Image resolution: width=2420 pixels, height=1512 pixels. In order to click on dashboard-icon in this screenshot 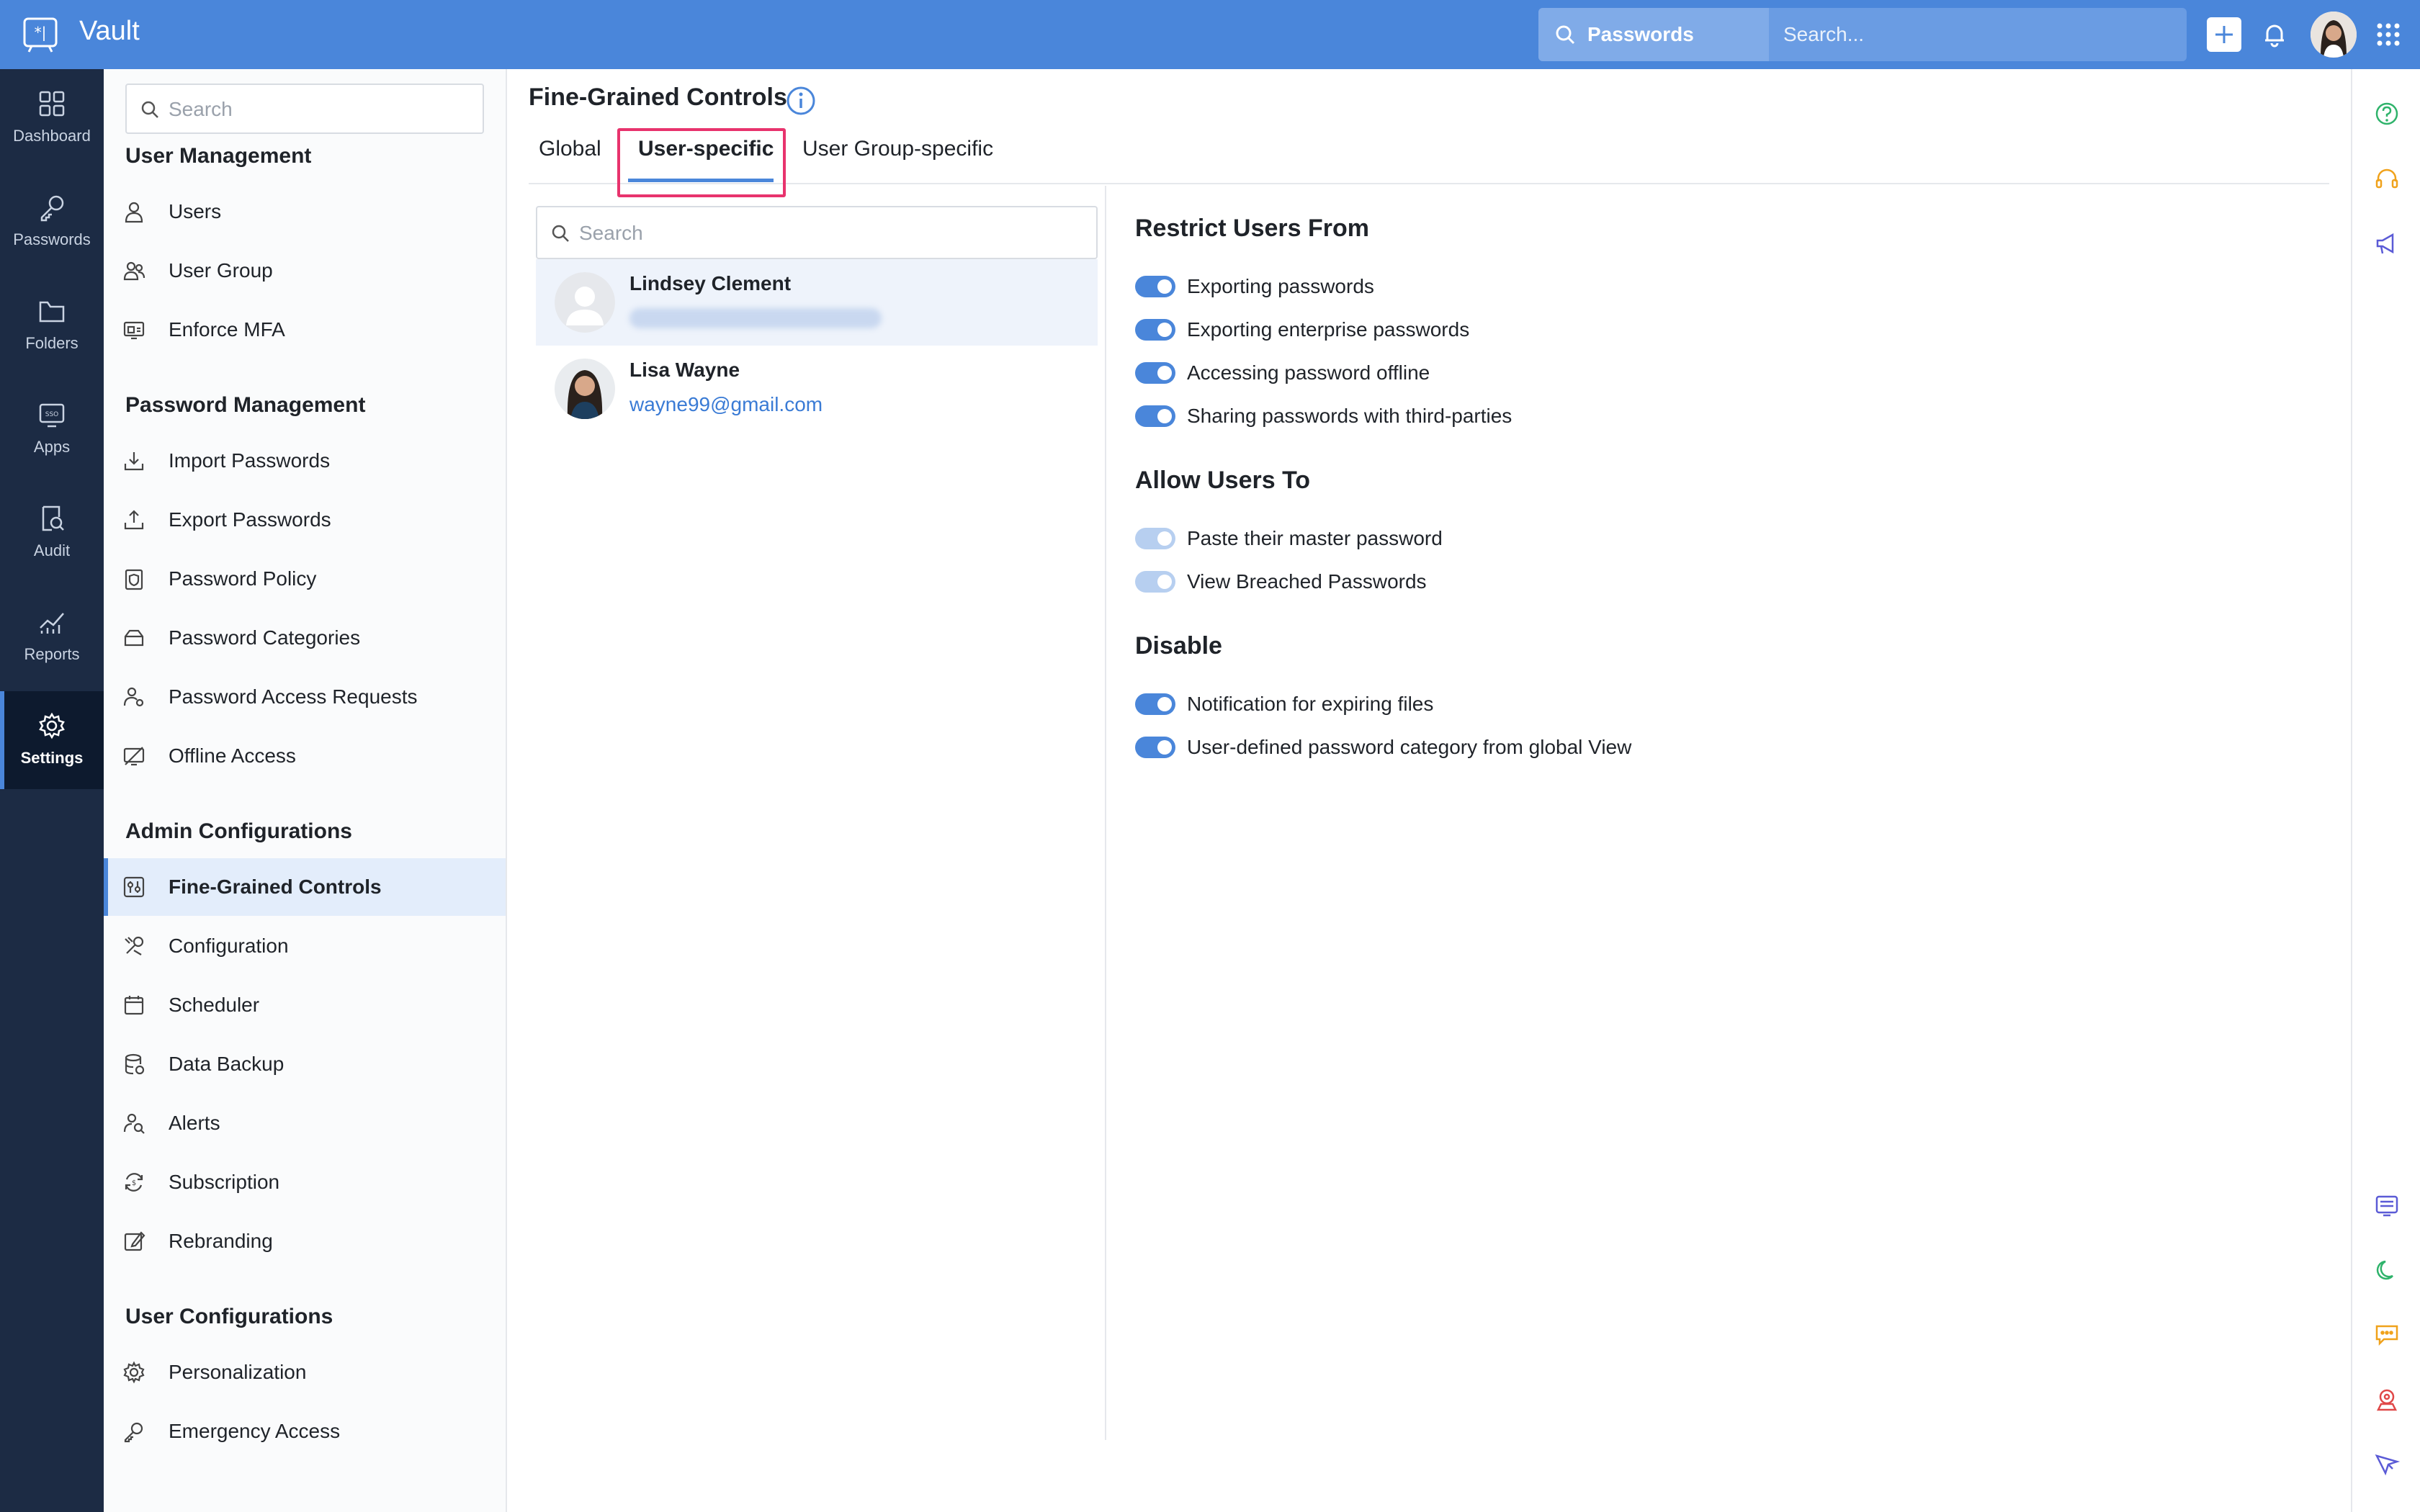, I will do `click(52, 104)`.